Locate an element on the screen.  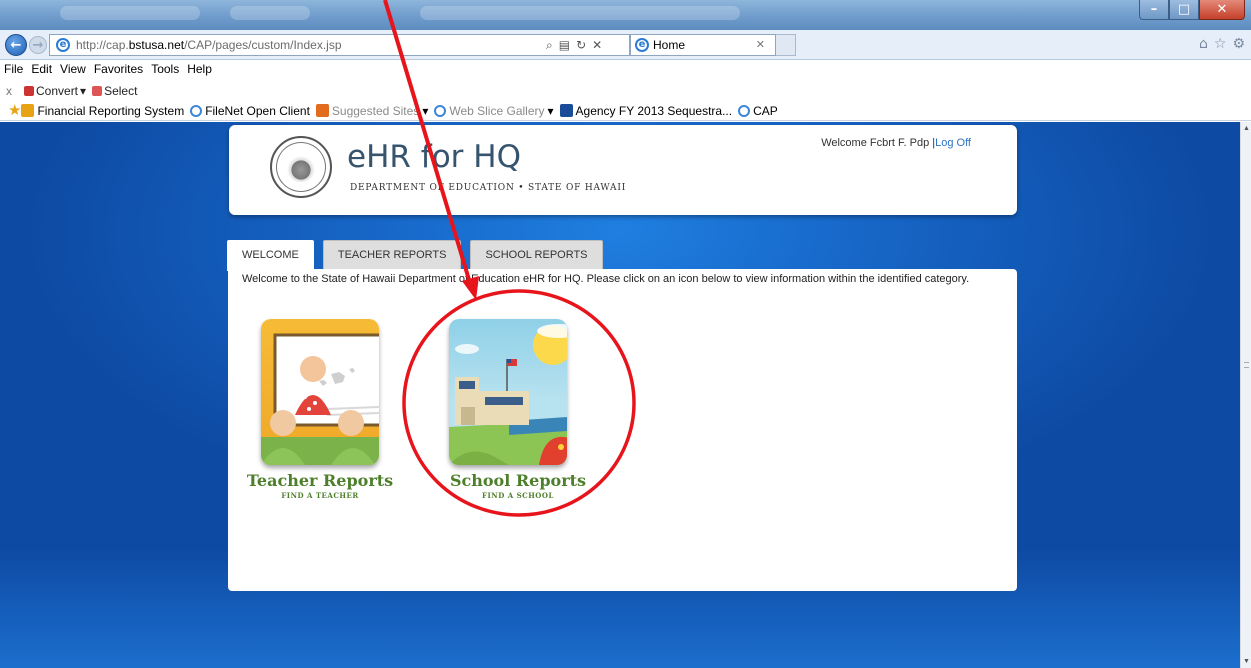
menu-edit: Edit is located at coordinates (41, 70).